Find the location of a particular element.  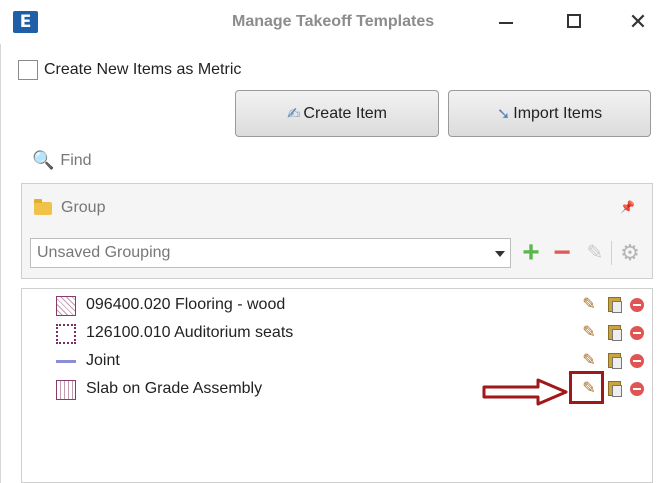

toolbar-divider is located at coordinates (611, 253).